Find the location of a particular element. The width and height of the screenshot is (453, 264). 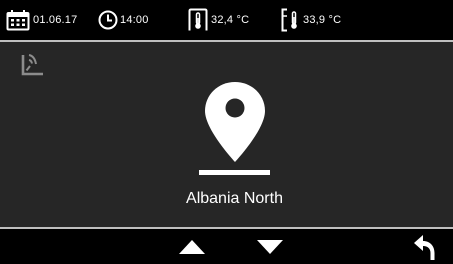

up-arrow-button is located at coordinates (192, 246).